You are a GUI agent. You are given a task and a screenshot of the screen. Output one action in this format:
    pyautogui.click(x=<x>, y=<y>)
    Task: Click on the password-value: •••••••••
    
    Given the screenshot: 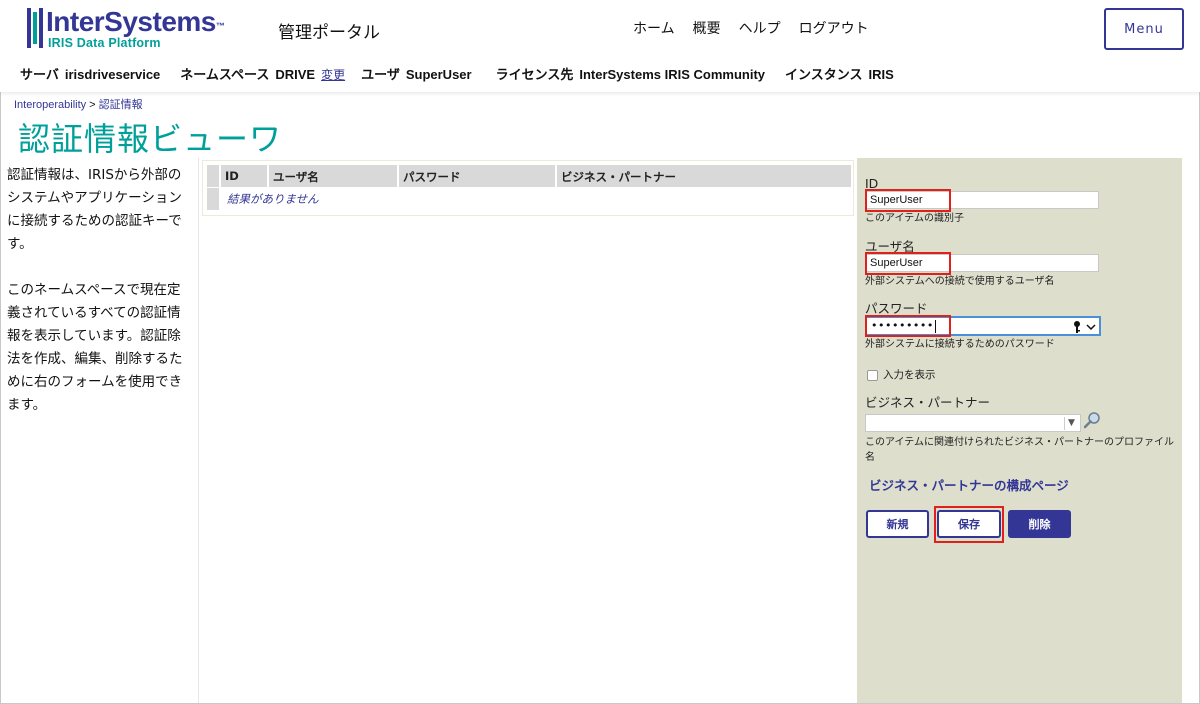 What is the action you would take?
    pyautogui.click(x=902, y=325)
    